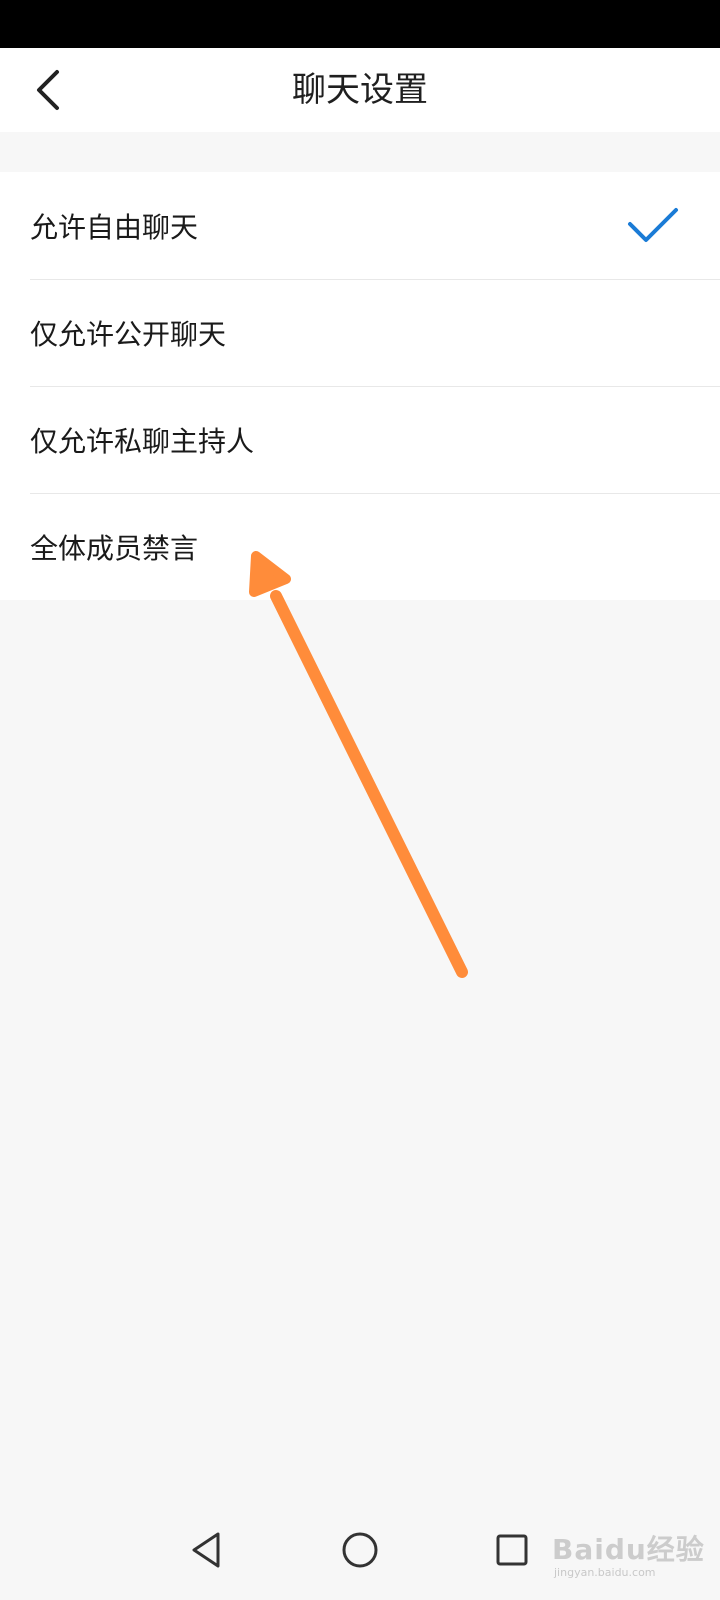  I want to click on option-label: 允许自由聊天, so click(114, 227).